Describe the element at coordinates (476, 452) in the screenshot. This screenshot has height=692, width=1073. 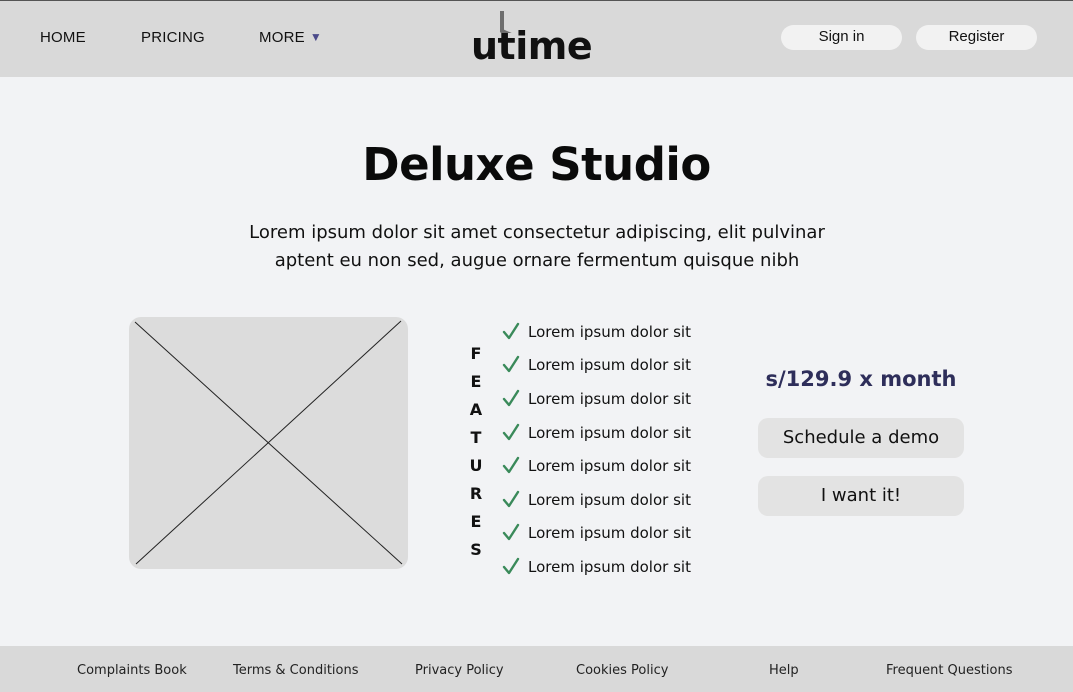
I see `features-vertical-heading: FEATURES` at that location.